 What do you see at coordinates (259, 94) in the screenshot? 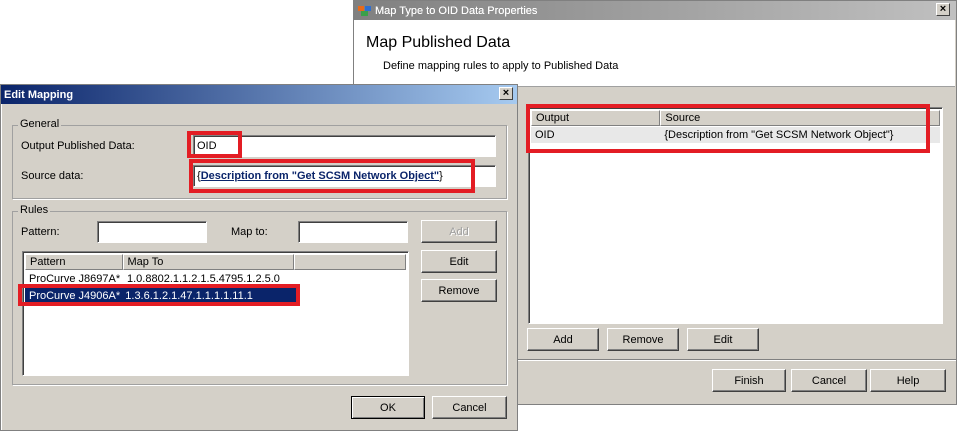
I see `edit-mapping-titlebar: Edit Mapping ×` at bounding box center [259, 94].